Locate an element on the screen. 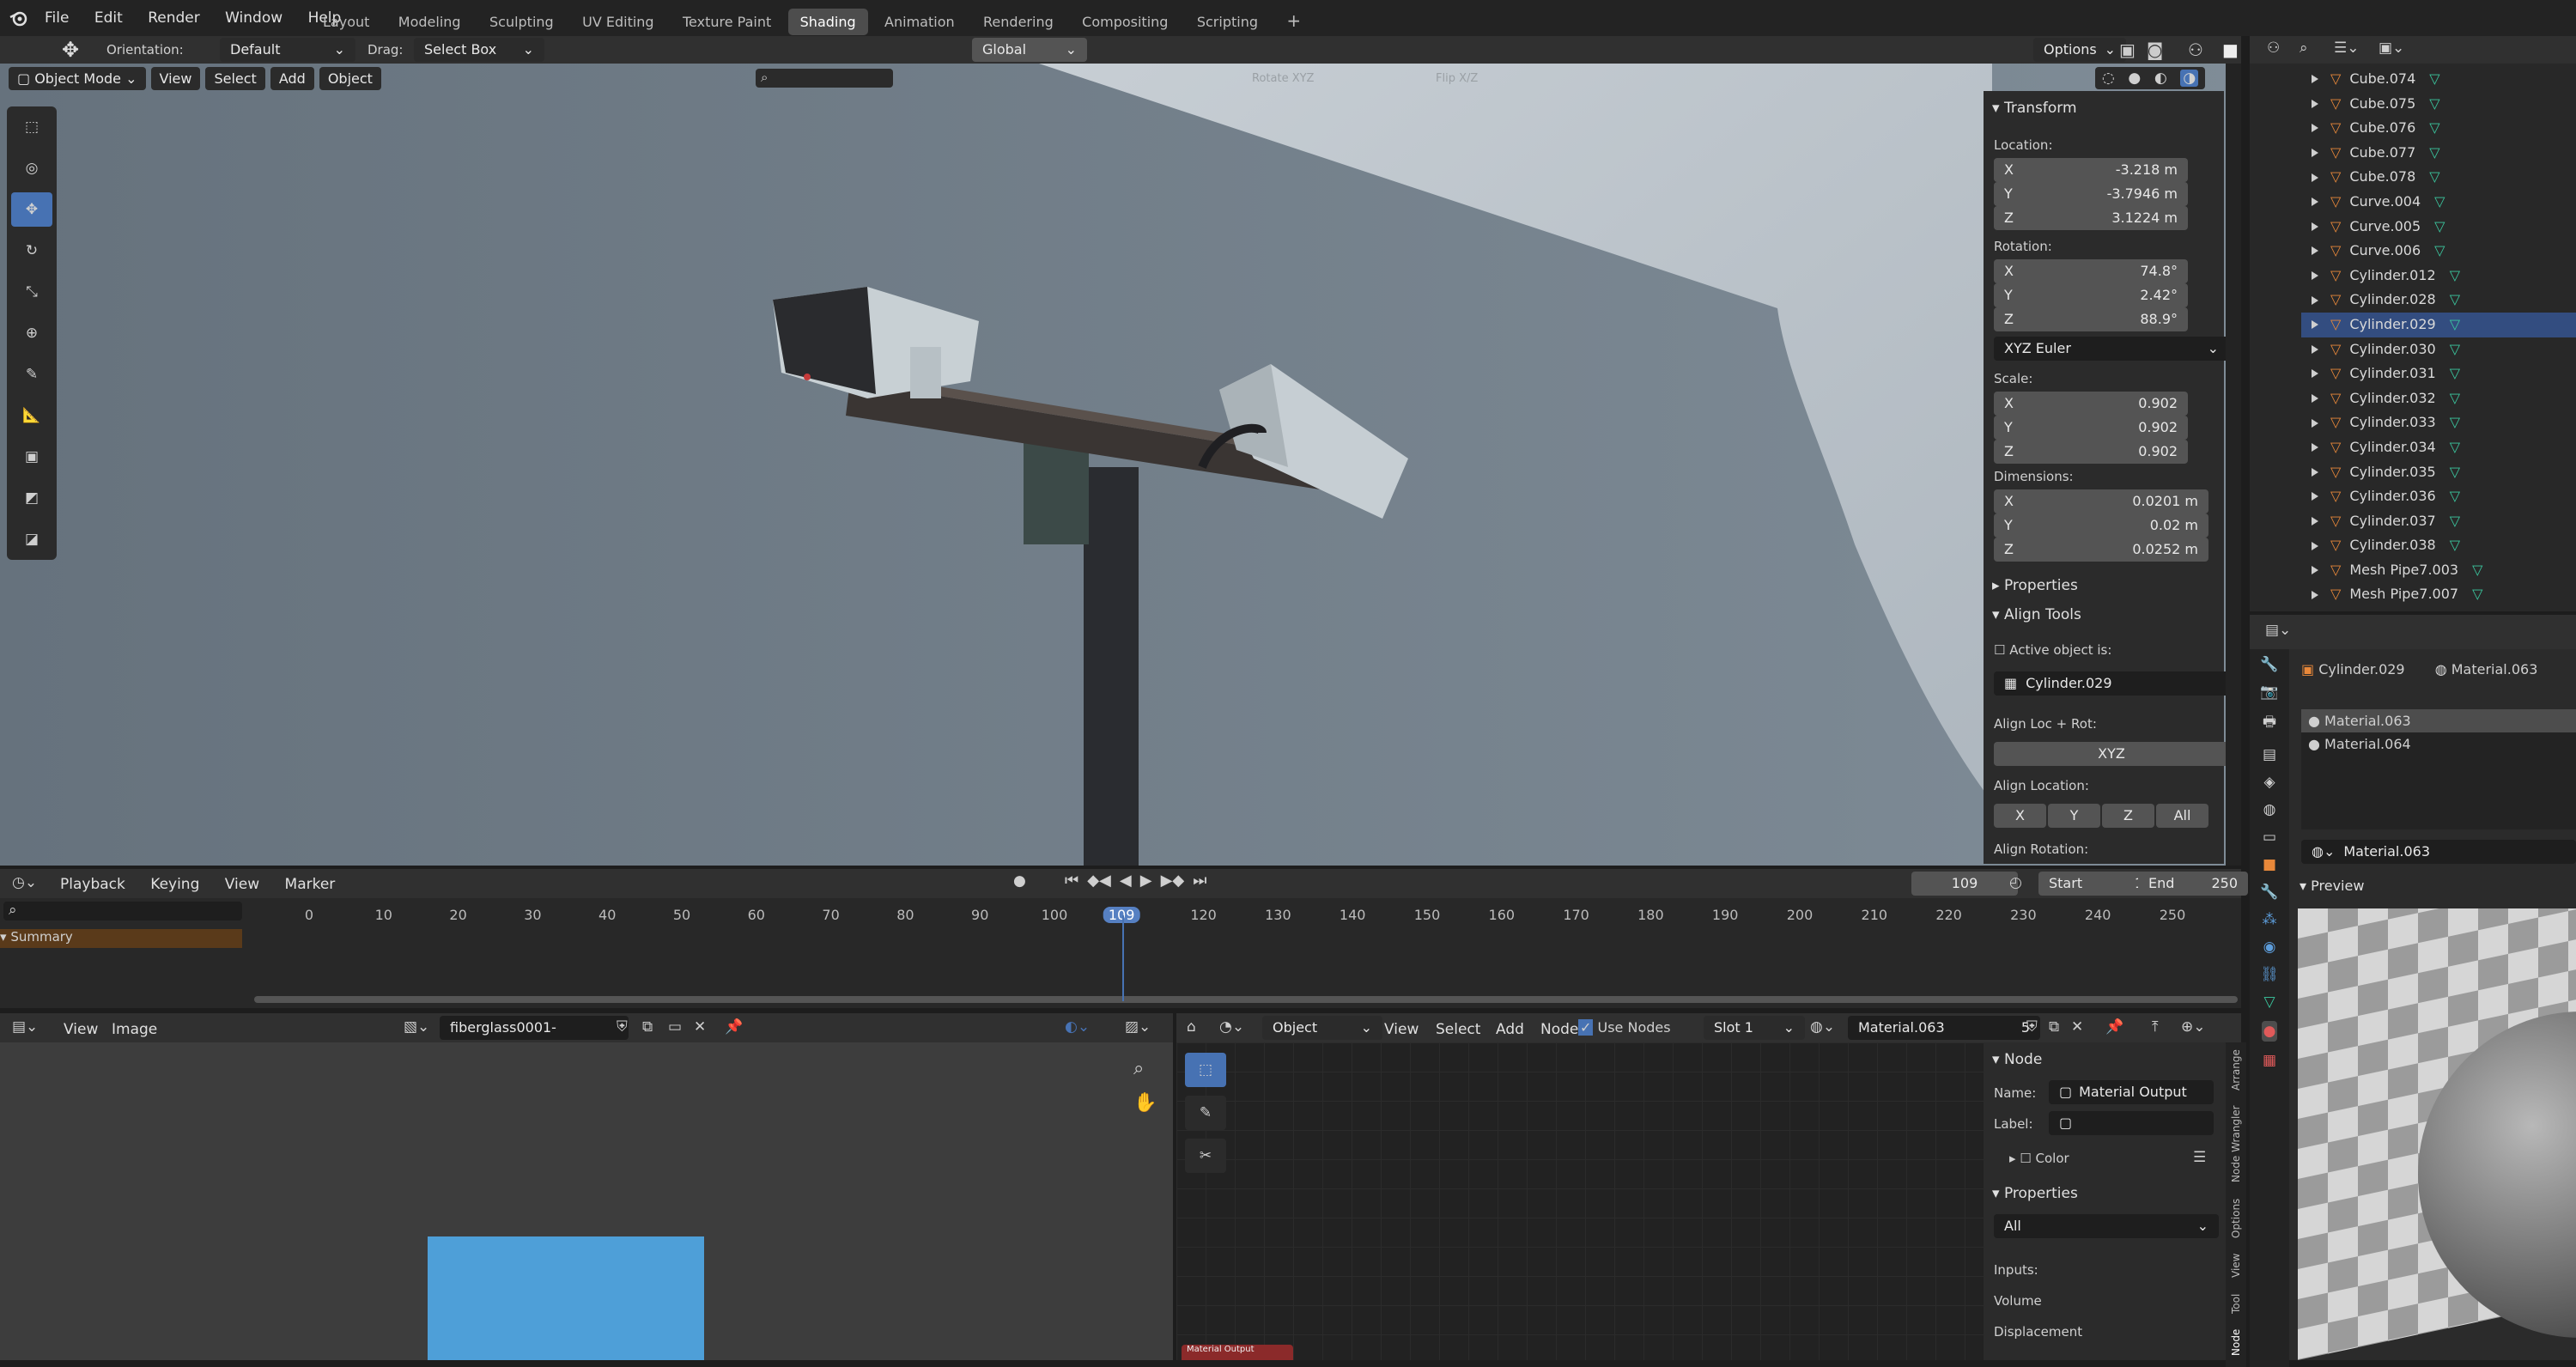  node-name-field: ▢ Material Output is located at coordinates (2131, 1092).